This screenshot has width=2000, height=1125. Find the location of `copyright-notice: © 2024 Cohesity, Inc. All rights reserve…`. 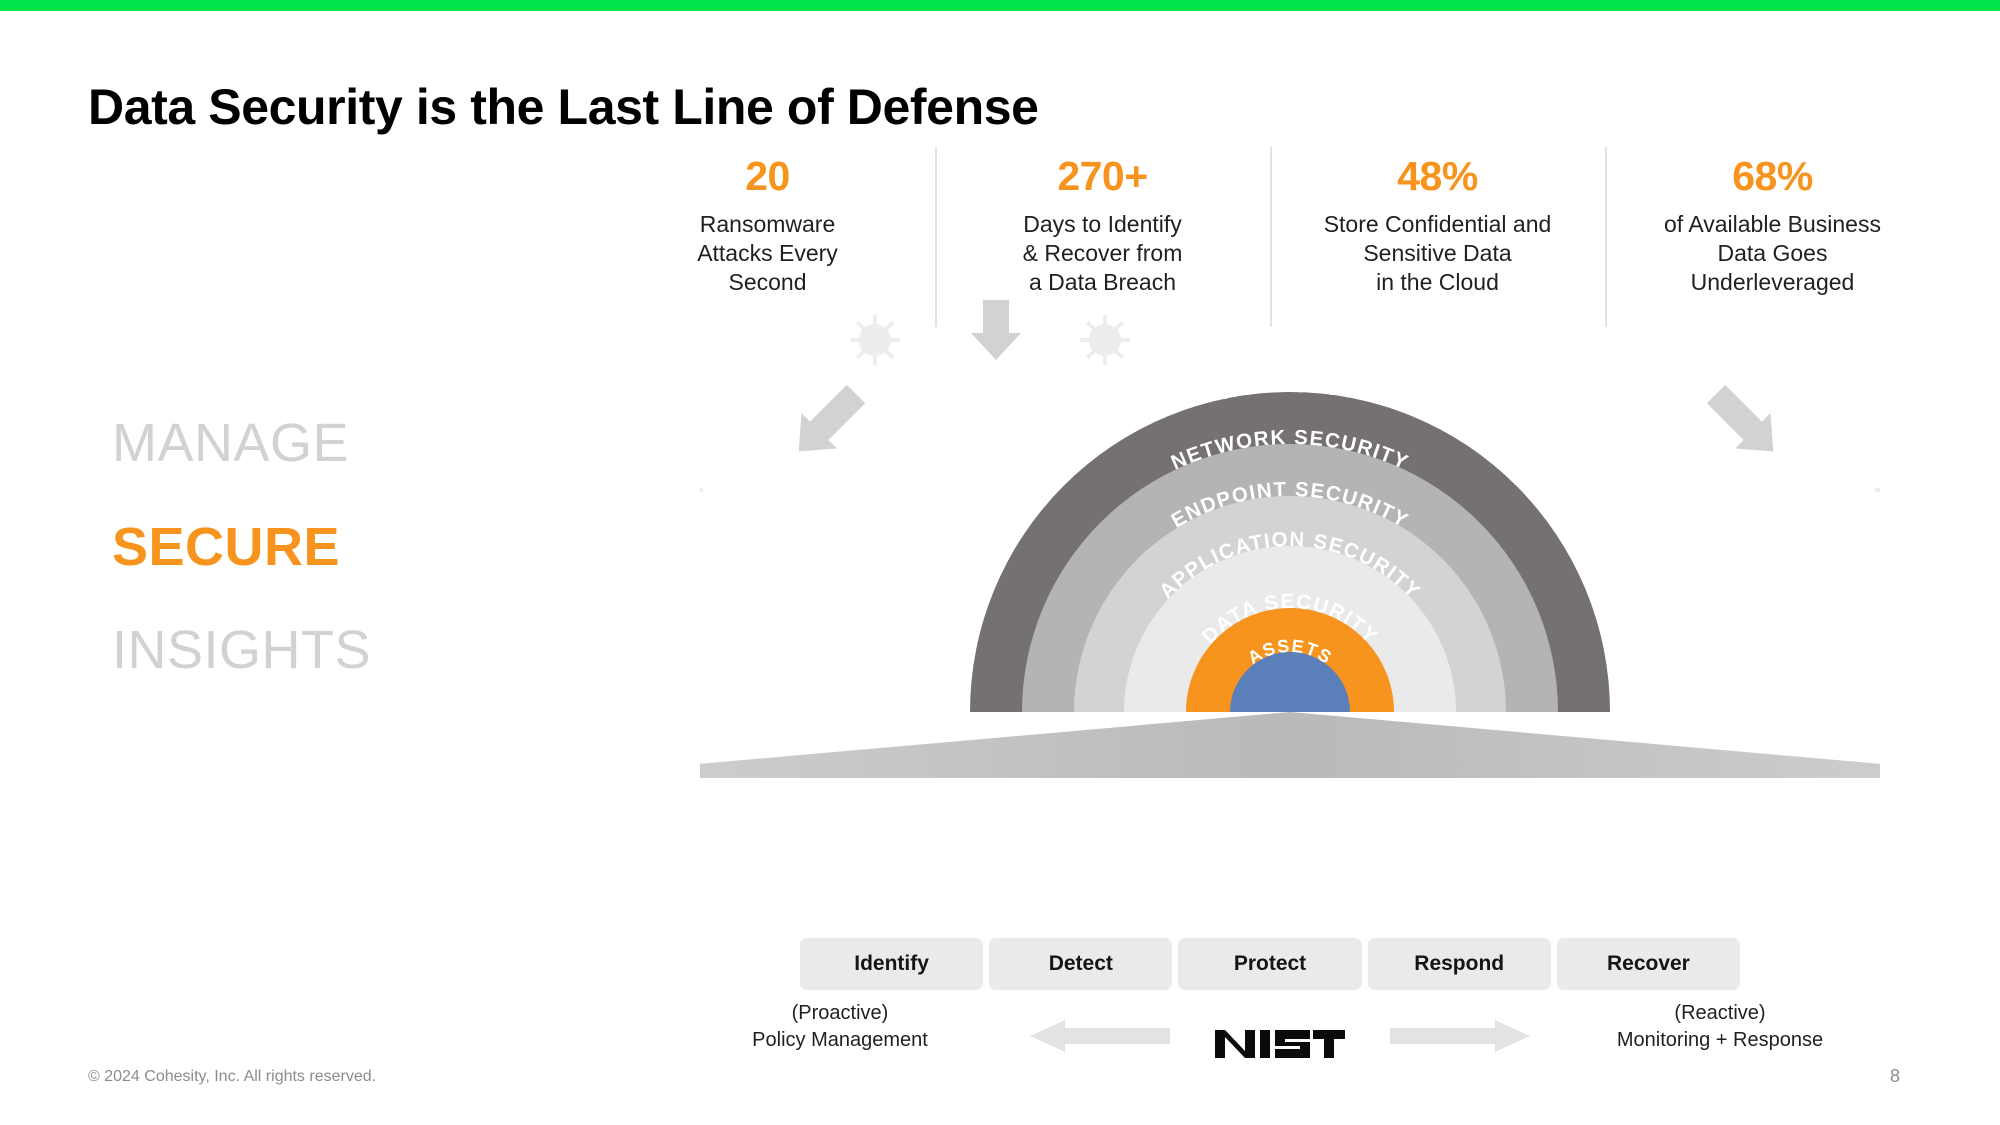

copyright-notice: © 2024 Cohesity, Inc. All rights reserve… is located at coordinates (232, 1076).